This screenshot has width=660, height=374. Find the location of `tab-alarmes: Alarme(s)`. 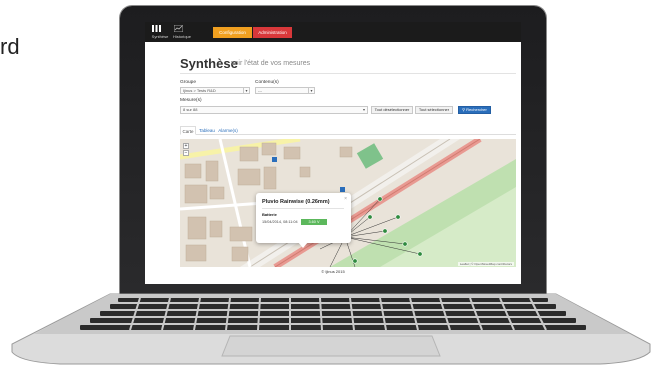

tab-alarmes: Alarme(s) is located at coordinates (228, 130).